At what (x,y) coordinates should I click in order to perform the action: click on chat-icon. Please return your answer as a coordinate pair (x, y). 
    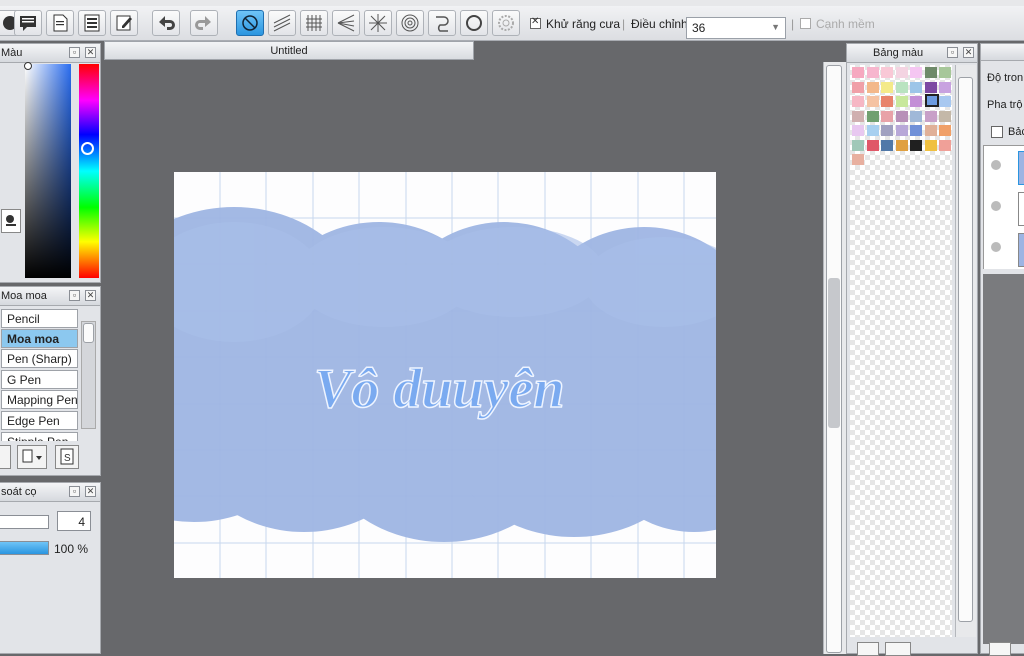
    Looking at the image, I should click on (28, 23).